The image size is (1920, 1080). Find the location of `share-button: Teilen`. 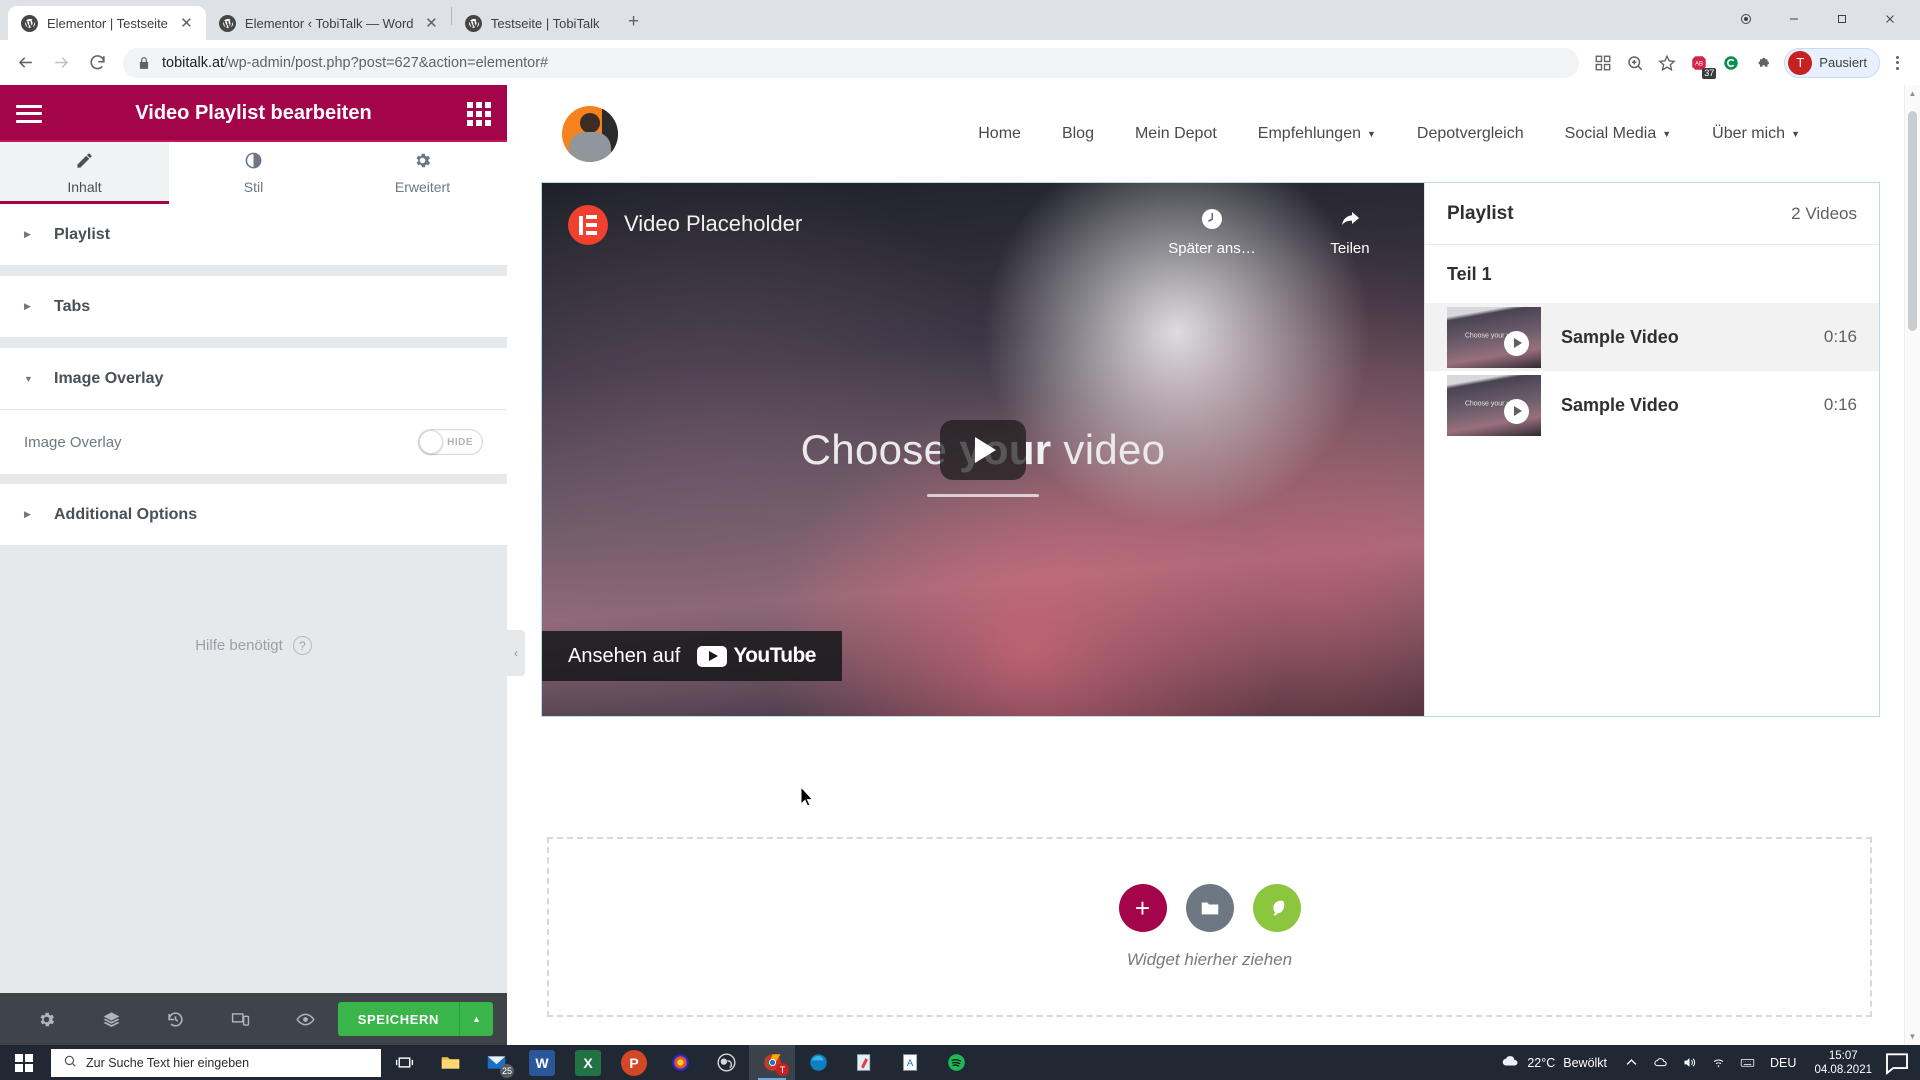

share-button: Teilen is located at coordinates (1350, 232).